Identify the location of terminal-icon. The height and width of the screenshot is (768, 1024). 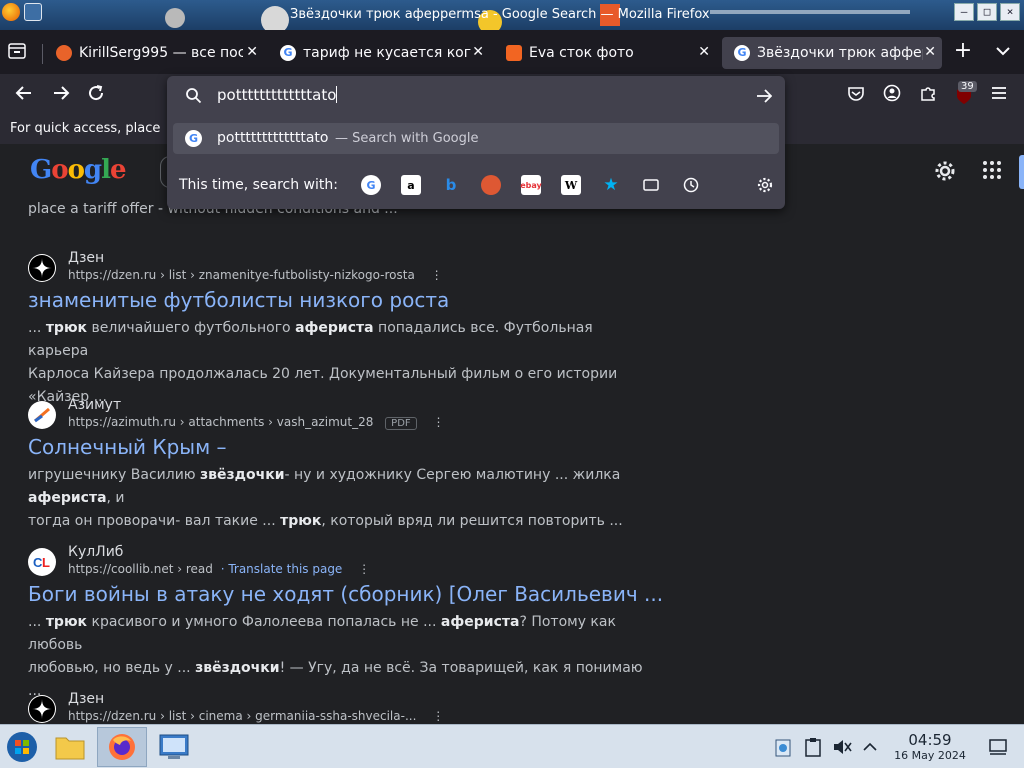
(174, 747).